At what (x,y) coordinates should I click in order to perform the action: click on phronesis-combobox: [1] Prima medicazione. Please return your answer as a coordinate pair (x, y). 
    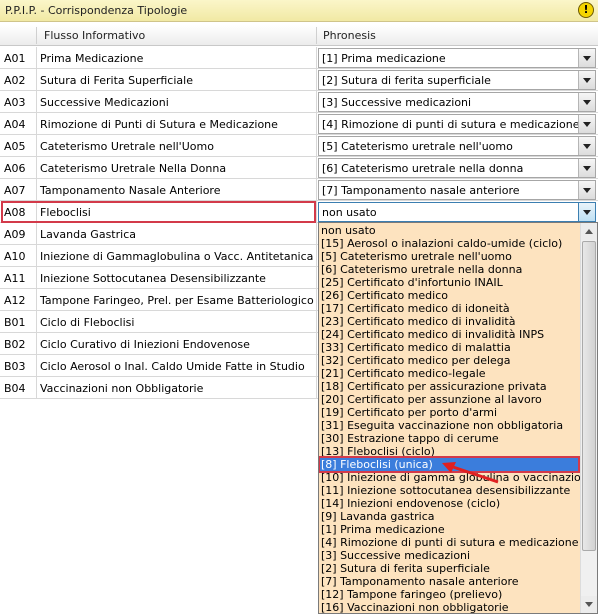
    Looking at the image, I should click on (457, 58).